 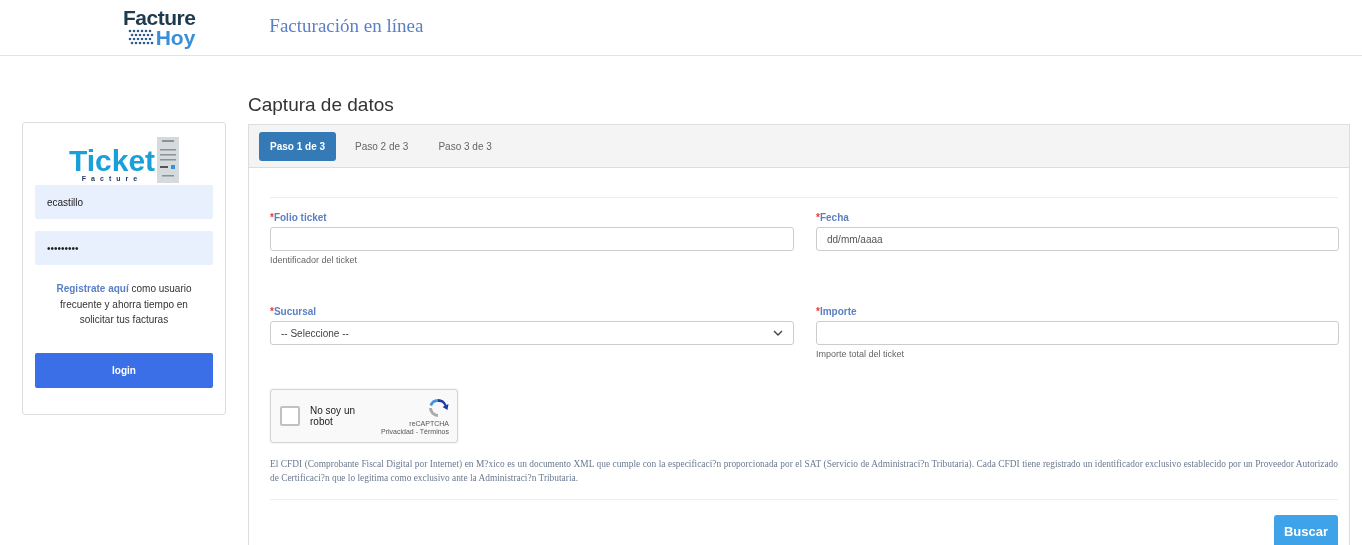 I want to click on help-text: Importe total del ticket, so click(x=861, y=354).